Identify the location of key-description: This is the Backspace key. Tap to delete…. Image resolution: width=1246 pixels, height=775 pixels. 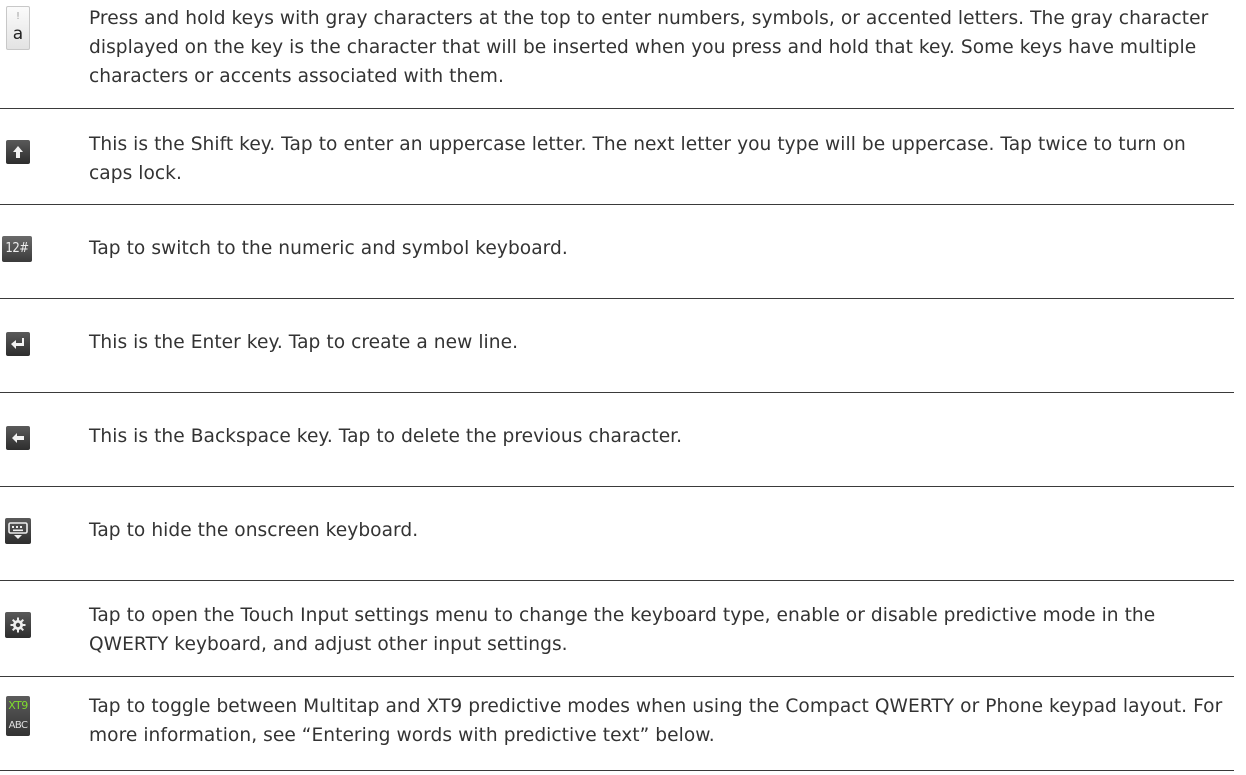
(386, 436).